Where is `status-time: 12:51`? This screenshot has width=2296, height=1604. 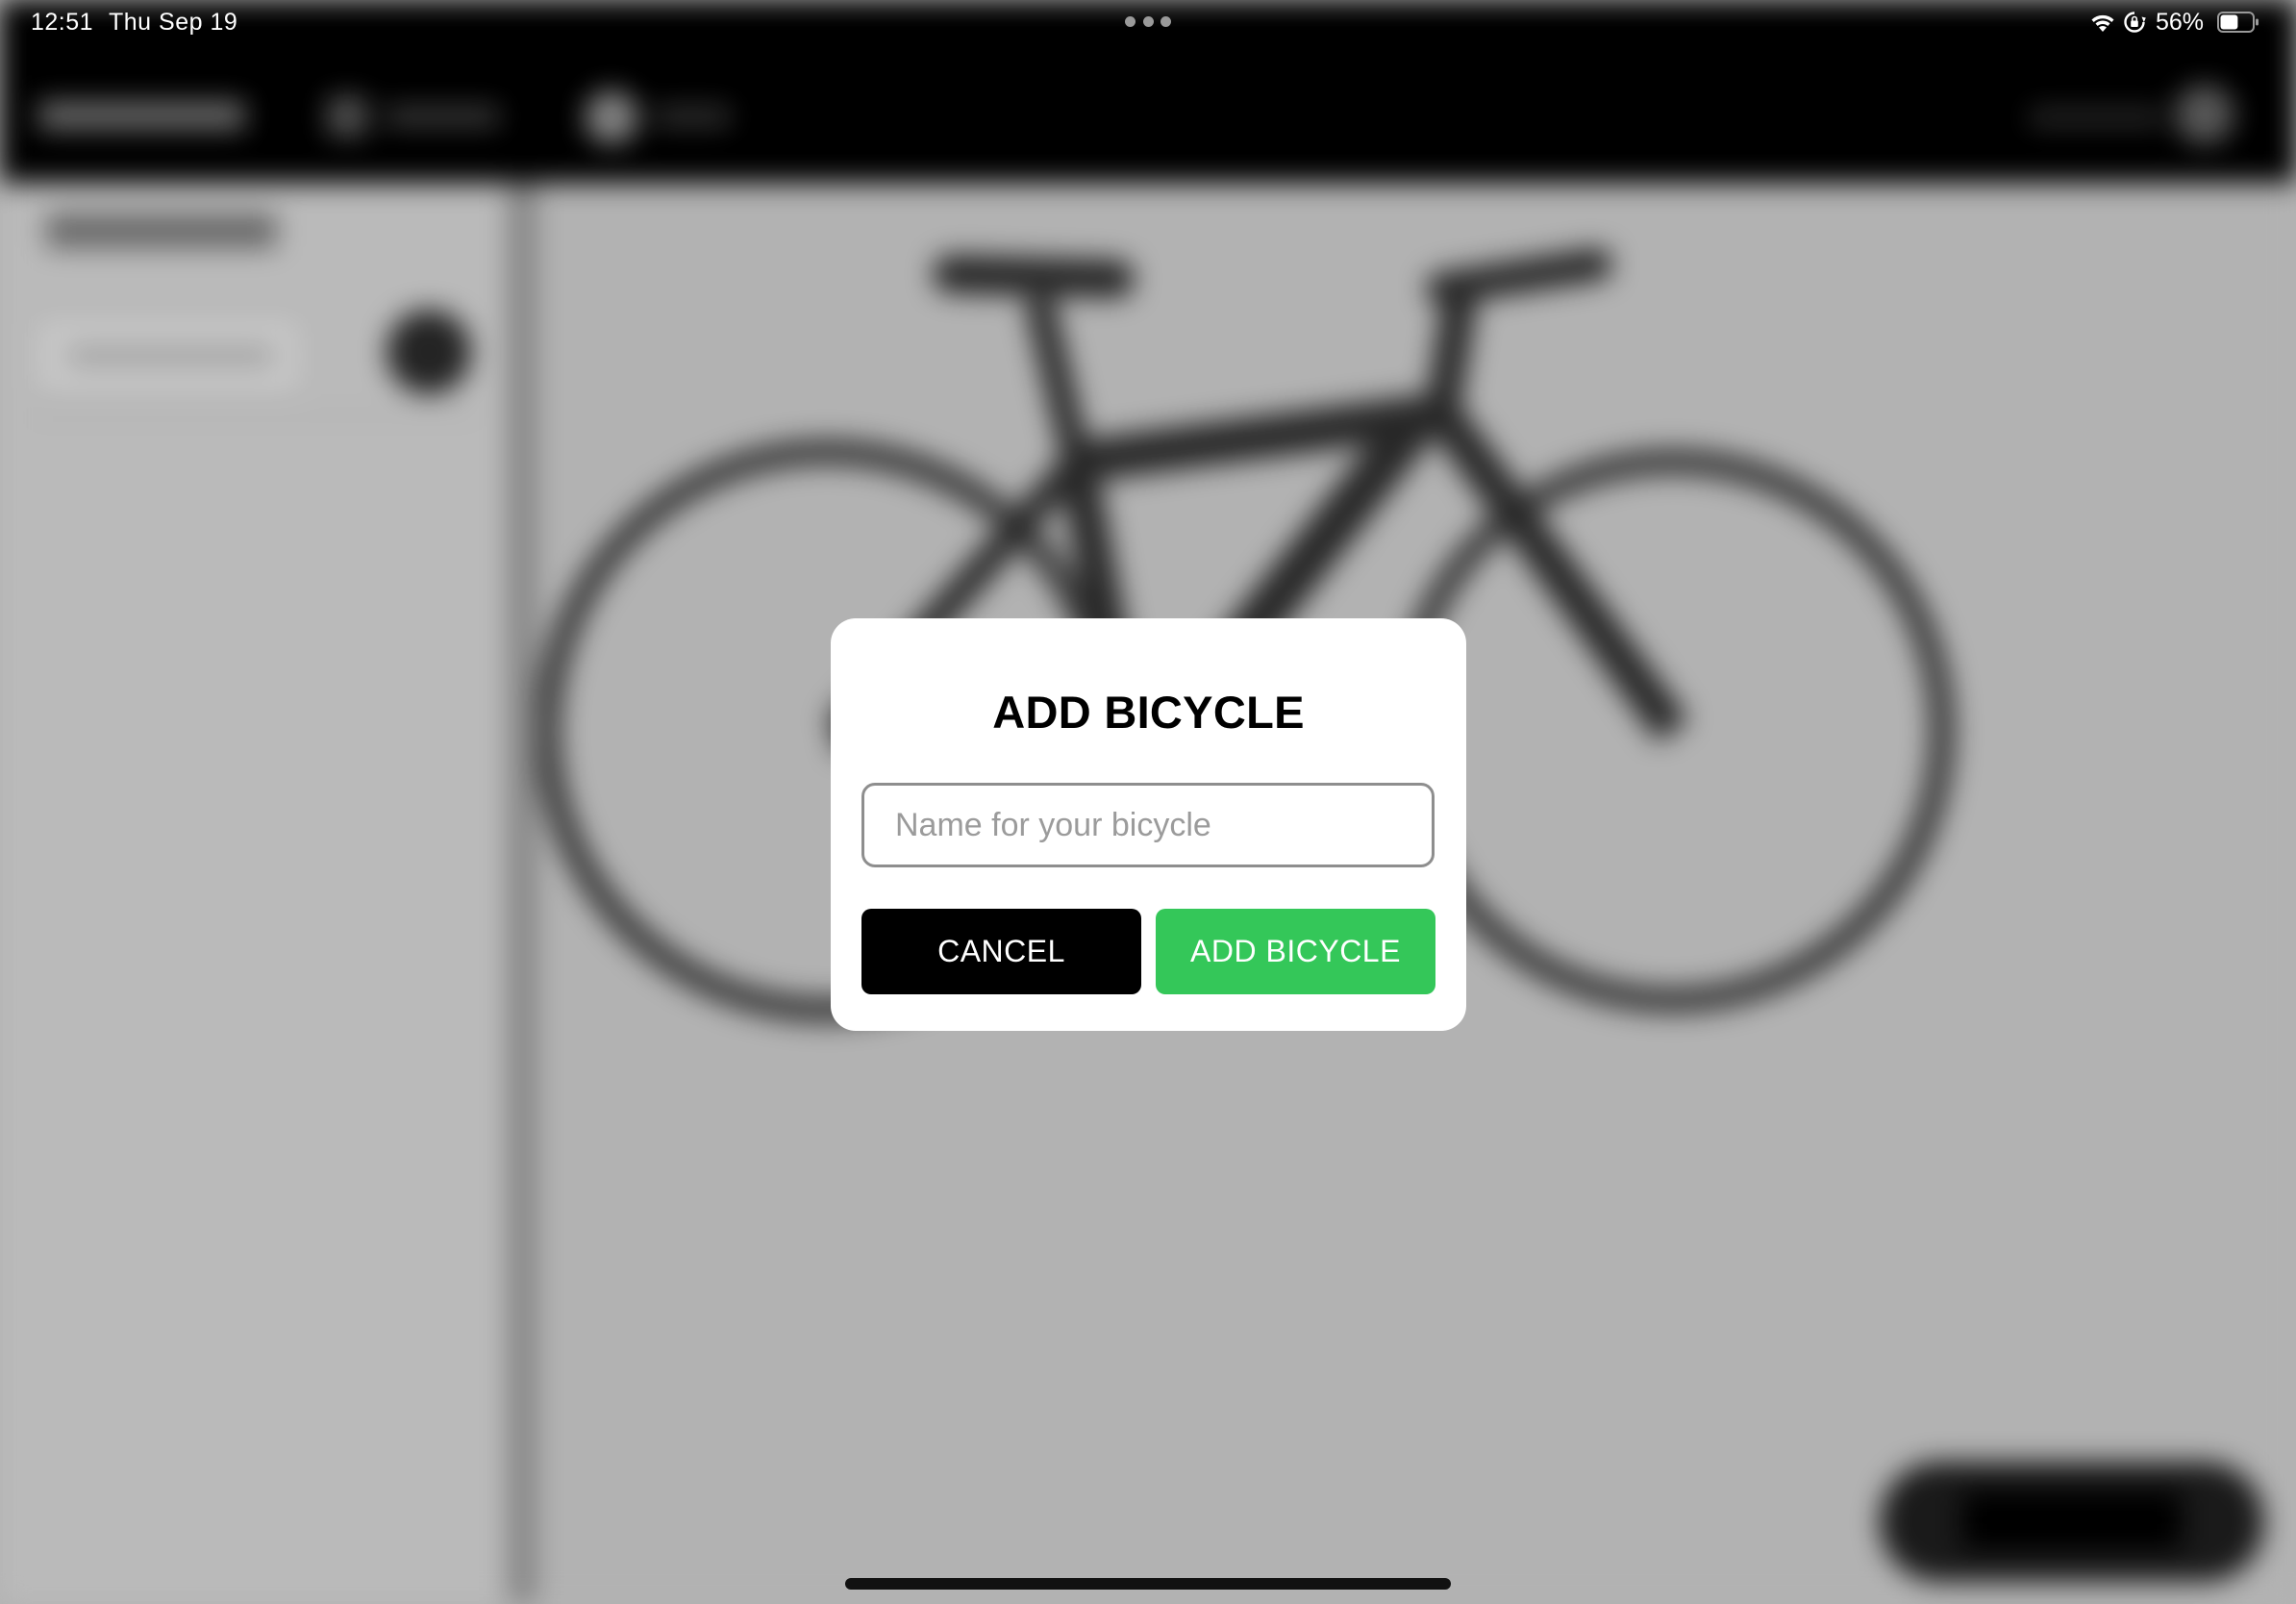
status-time: 12:51 is located at coordinates (62, 22).